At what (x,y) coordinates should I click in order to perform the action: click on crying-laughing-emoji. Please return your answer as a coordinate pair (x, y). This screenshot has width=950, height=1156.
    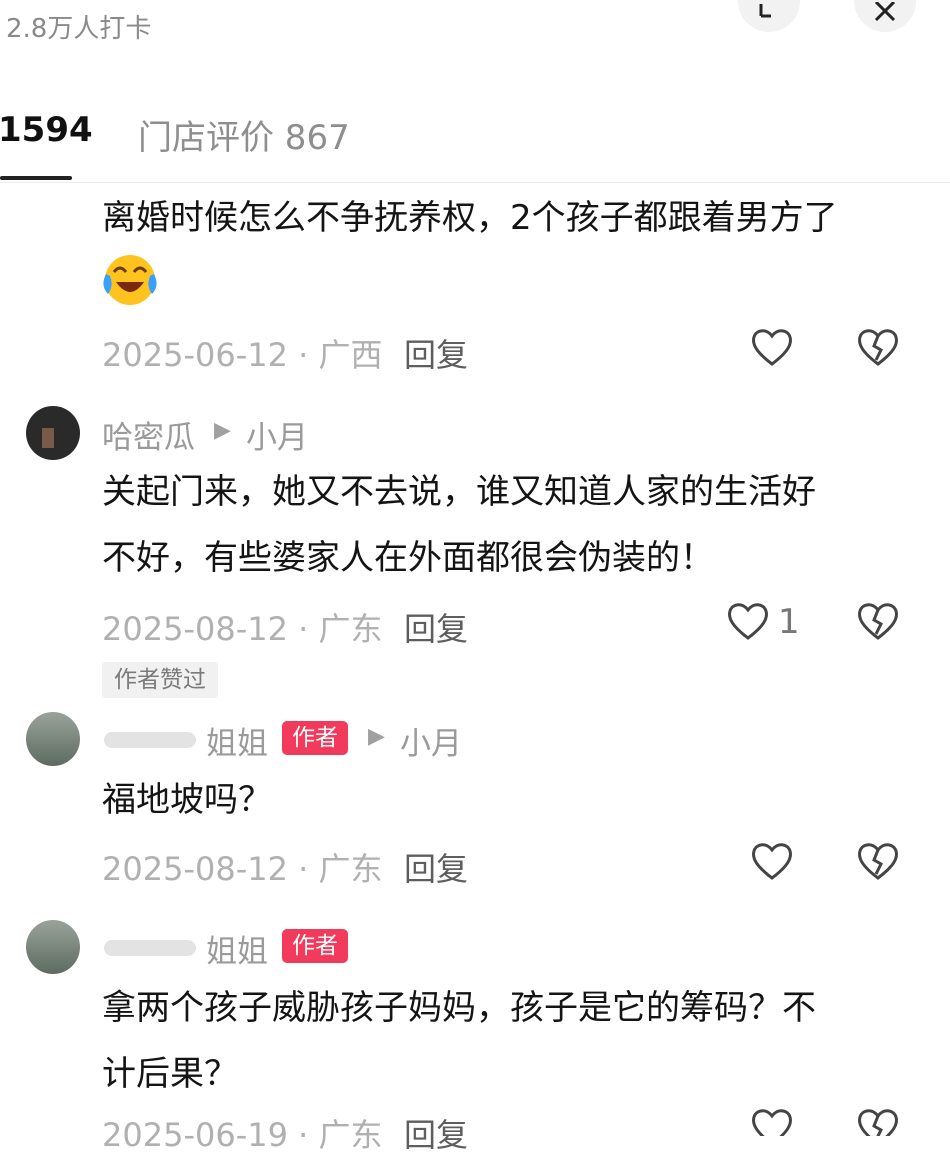
    Looking at the image, I should click on (130, 280).